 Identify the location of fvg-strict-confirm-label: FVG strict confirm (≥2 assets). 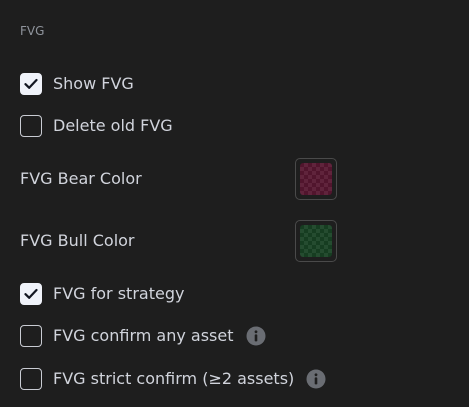
(174, 378).